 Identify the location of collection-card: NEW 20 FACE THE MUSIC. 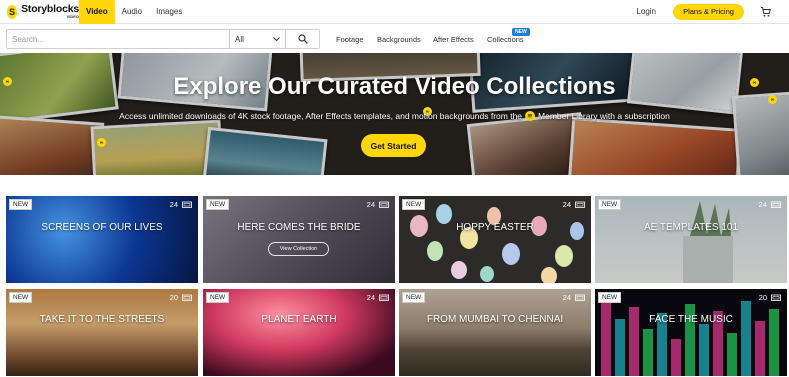
(691, 332).